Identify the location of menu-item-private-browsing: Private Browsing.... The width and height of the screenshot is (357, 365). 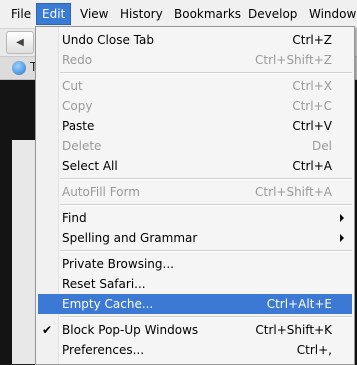
(195, 264).